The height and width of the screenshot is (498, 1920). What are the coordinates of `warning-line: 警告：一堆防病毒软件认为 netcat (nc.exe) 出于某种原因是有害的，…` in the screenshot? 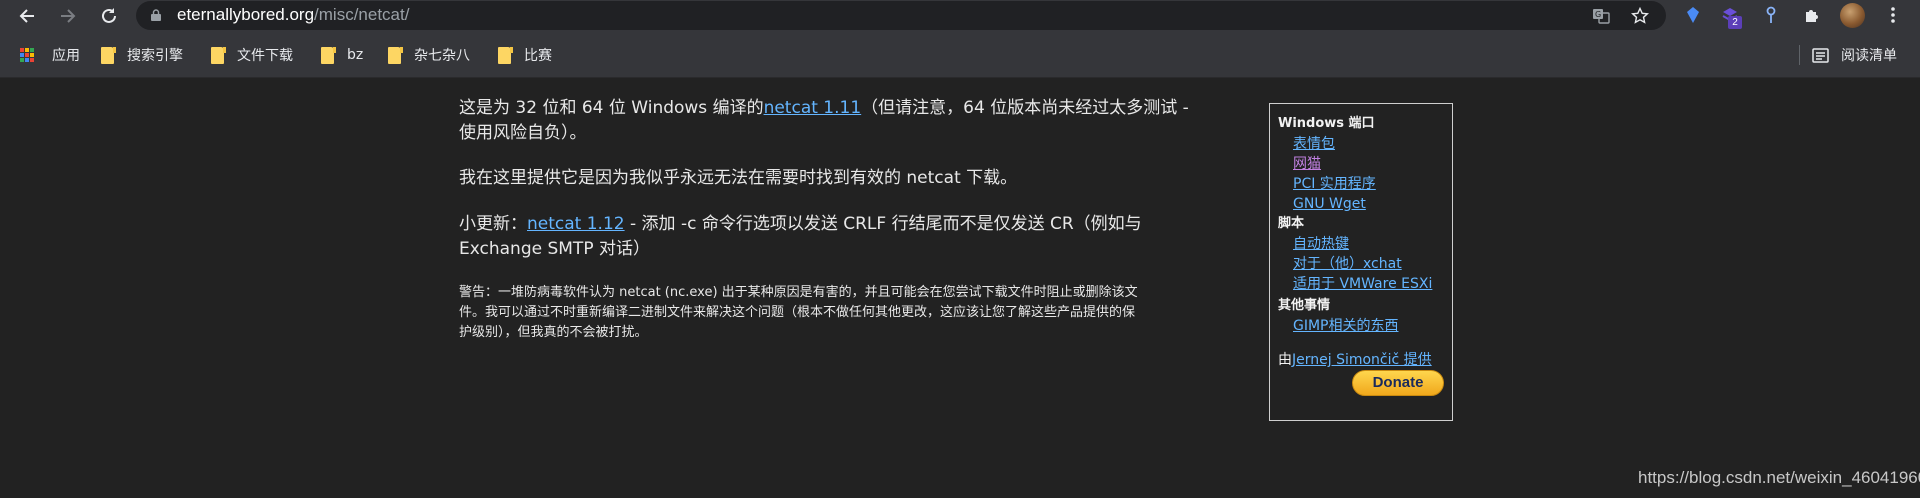 It's located at (798, 292).